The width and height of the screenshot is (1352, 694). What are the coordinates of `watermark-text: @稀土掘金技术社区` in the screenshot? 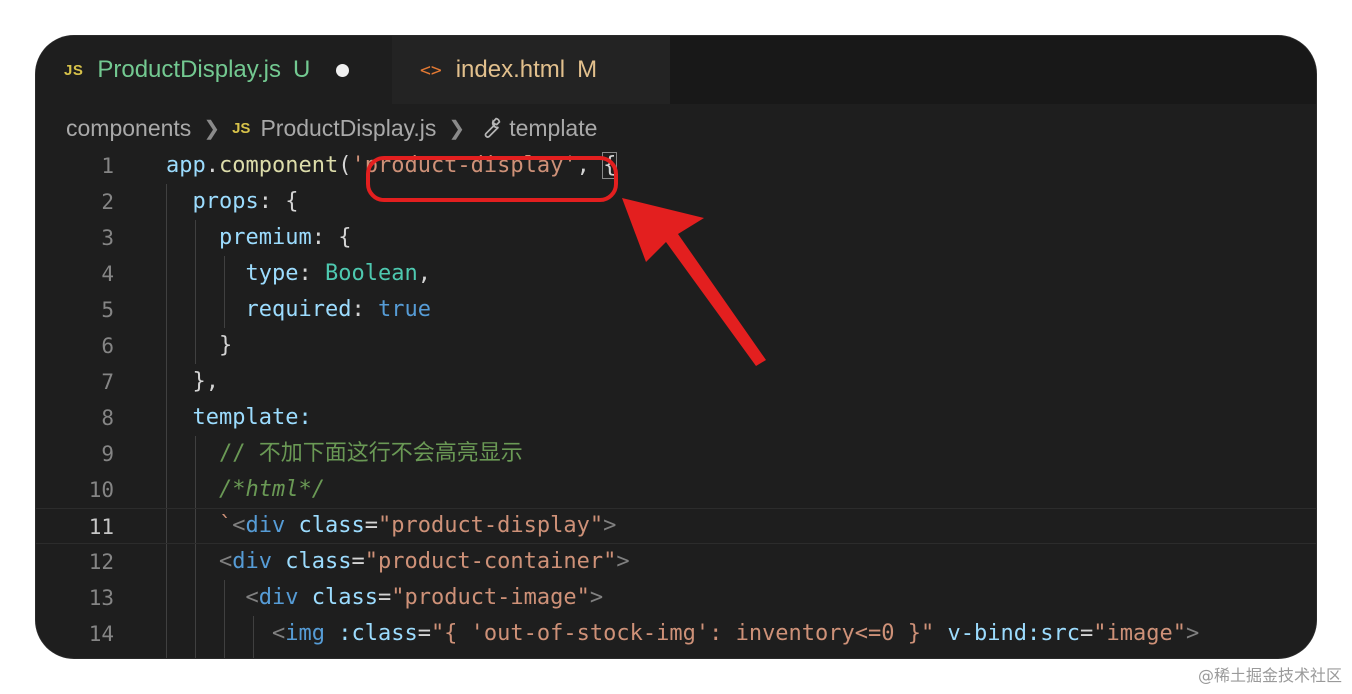 It's located at (1269, 675).